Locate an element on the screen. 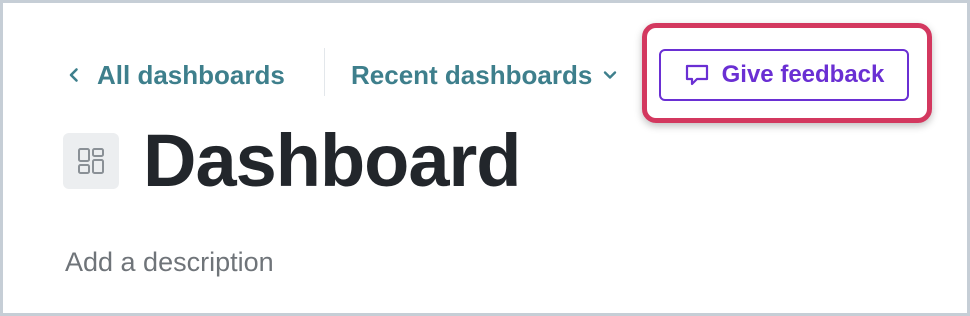 This screenshot has height=316, width=970. all-dashboards-link: All dashboards is located at coordinates (175, 75).